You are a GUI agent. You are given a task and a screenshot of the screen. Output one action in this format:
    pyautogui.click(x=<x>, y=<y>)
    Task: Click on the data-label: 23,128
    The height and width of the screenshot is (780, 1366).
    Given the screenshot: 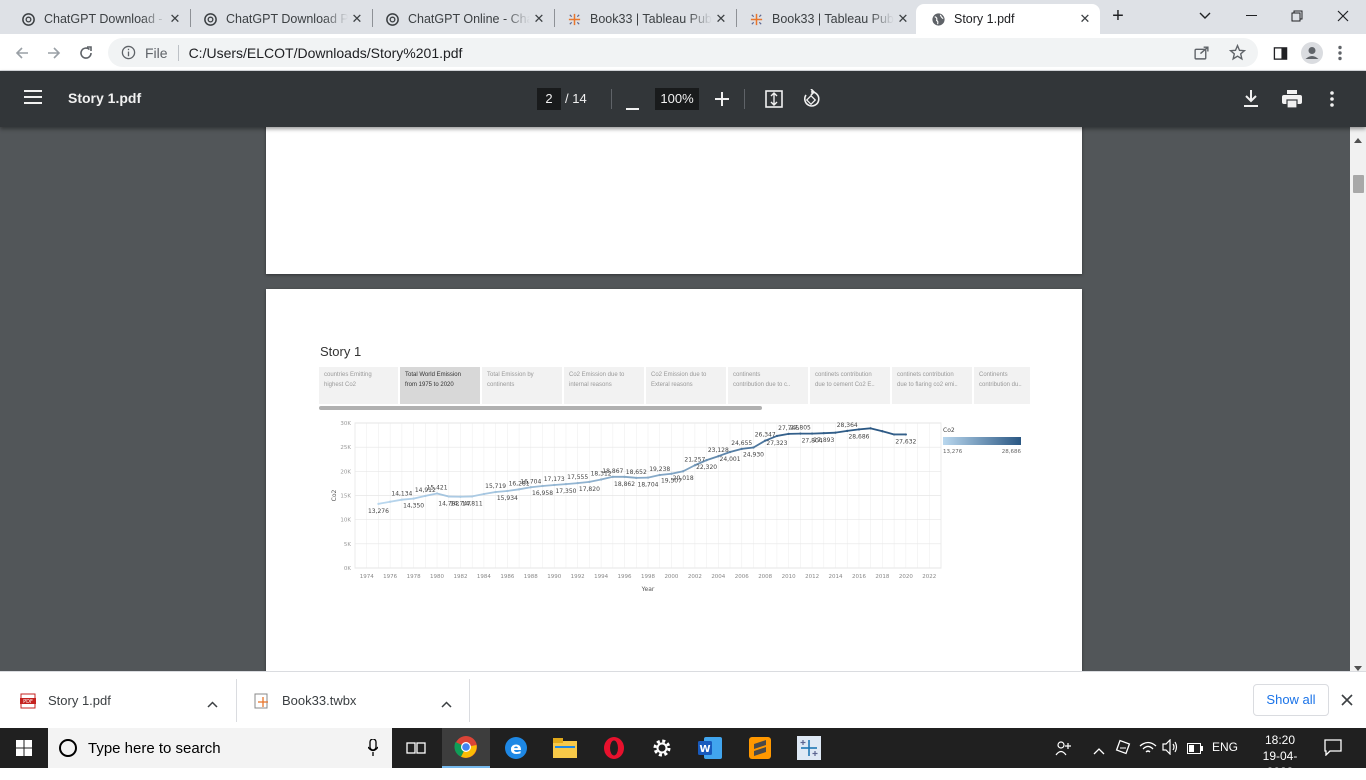 What is the action you would take?
    pyautogui.click(x=718, y=450)
    